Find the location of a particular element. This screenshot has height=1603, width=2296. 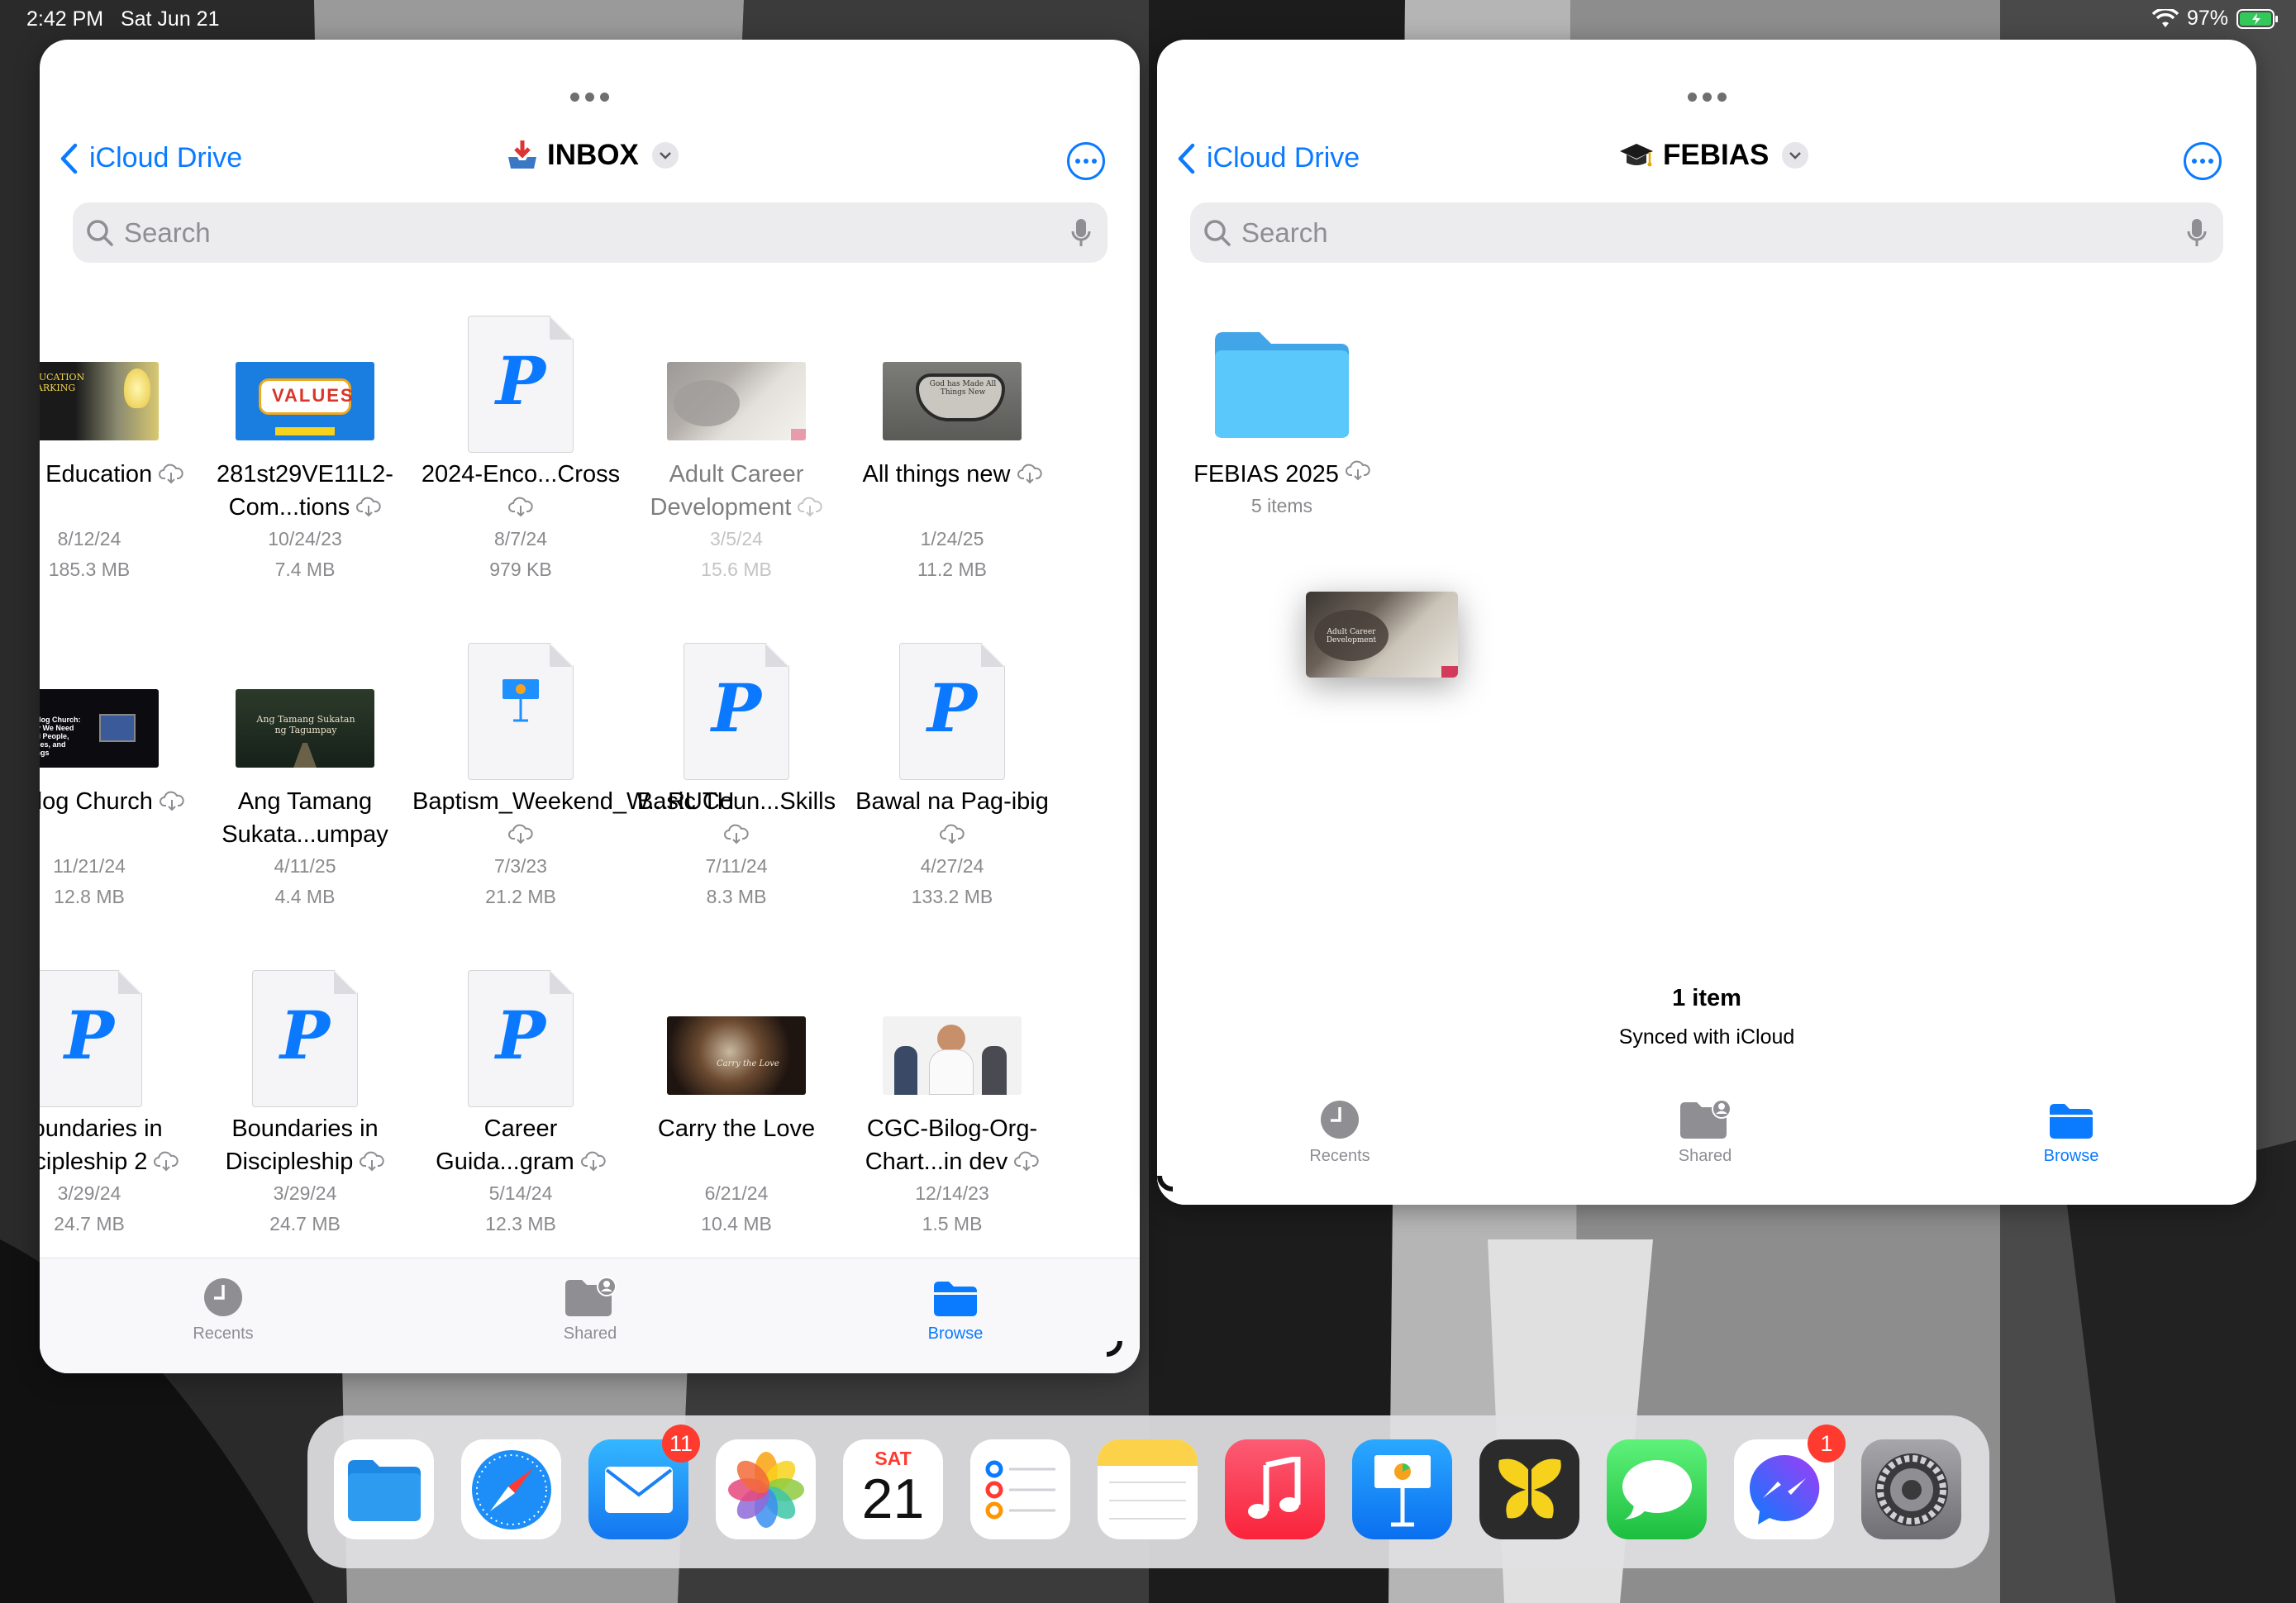

file-date: 3/29/24 is located at coordinates (305, 1193).